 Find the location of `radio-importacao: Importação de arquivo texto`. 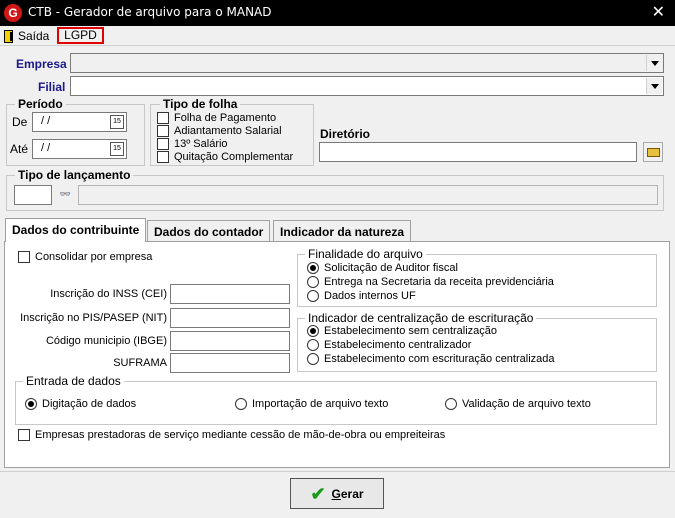

radio-importacao: Importação de arquivo texto is located at coordinates (311, 404).